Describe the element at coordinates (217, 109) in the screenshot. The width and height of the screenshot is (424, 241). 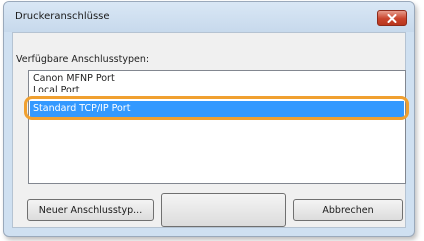
I see `list-item-standard-tcpip-port: Standard TCP/IP Port` at that location.